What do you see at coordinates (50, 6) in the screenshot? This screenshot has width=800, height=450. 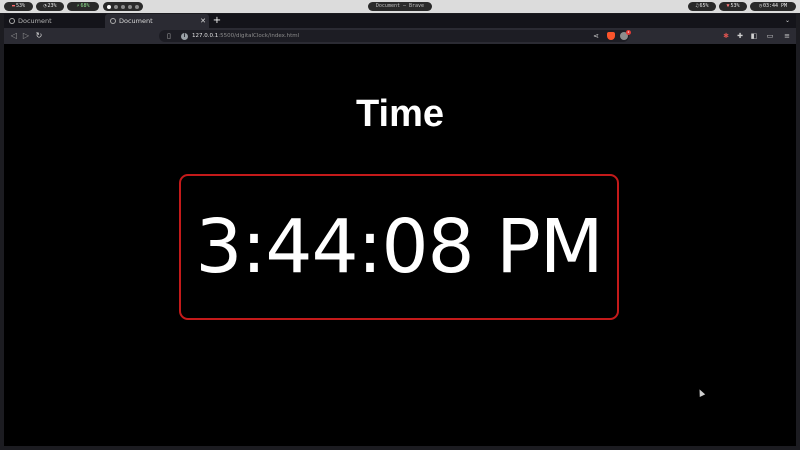 I see `memory-indicator: ◔23%` at bounding box center [50, 6].